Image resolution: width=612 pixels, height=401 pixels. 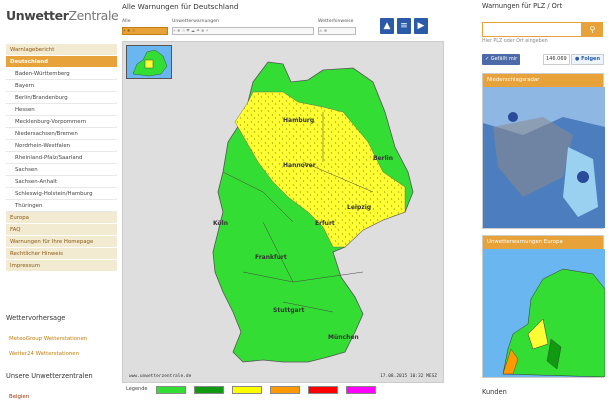 What do you see at coordinates (126, 21) in the screenshot?
I see `filter-label-alle: Alle` at bounding box center [126, 21].